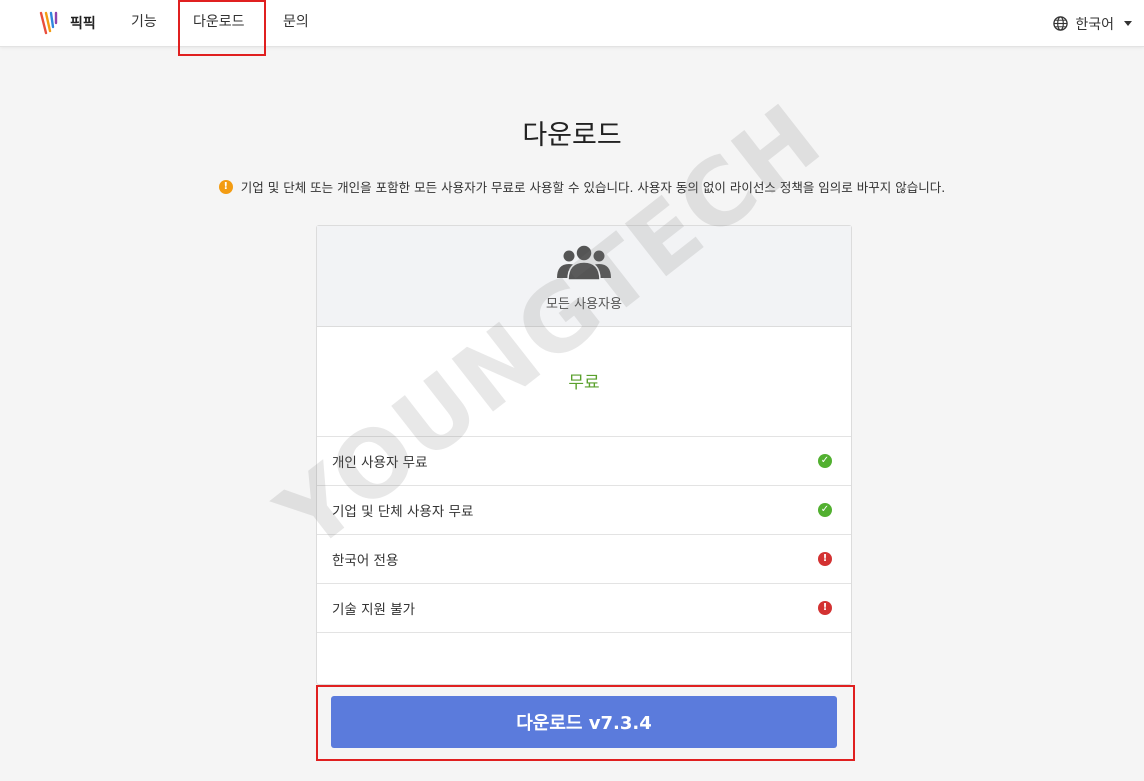  I want to click on language-selector: 한국어, so click(1092, 23).